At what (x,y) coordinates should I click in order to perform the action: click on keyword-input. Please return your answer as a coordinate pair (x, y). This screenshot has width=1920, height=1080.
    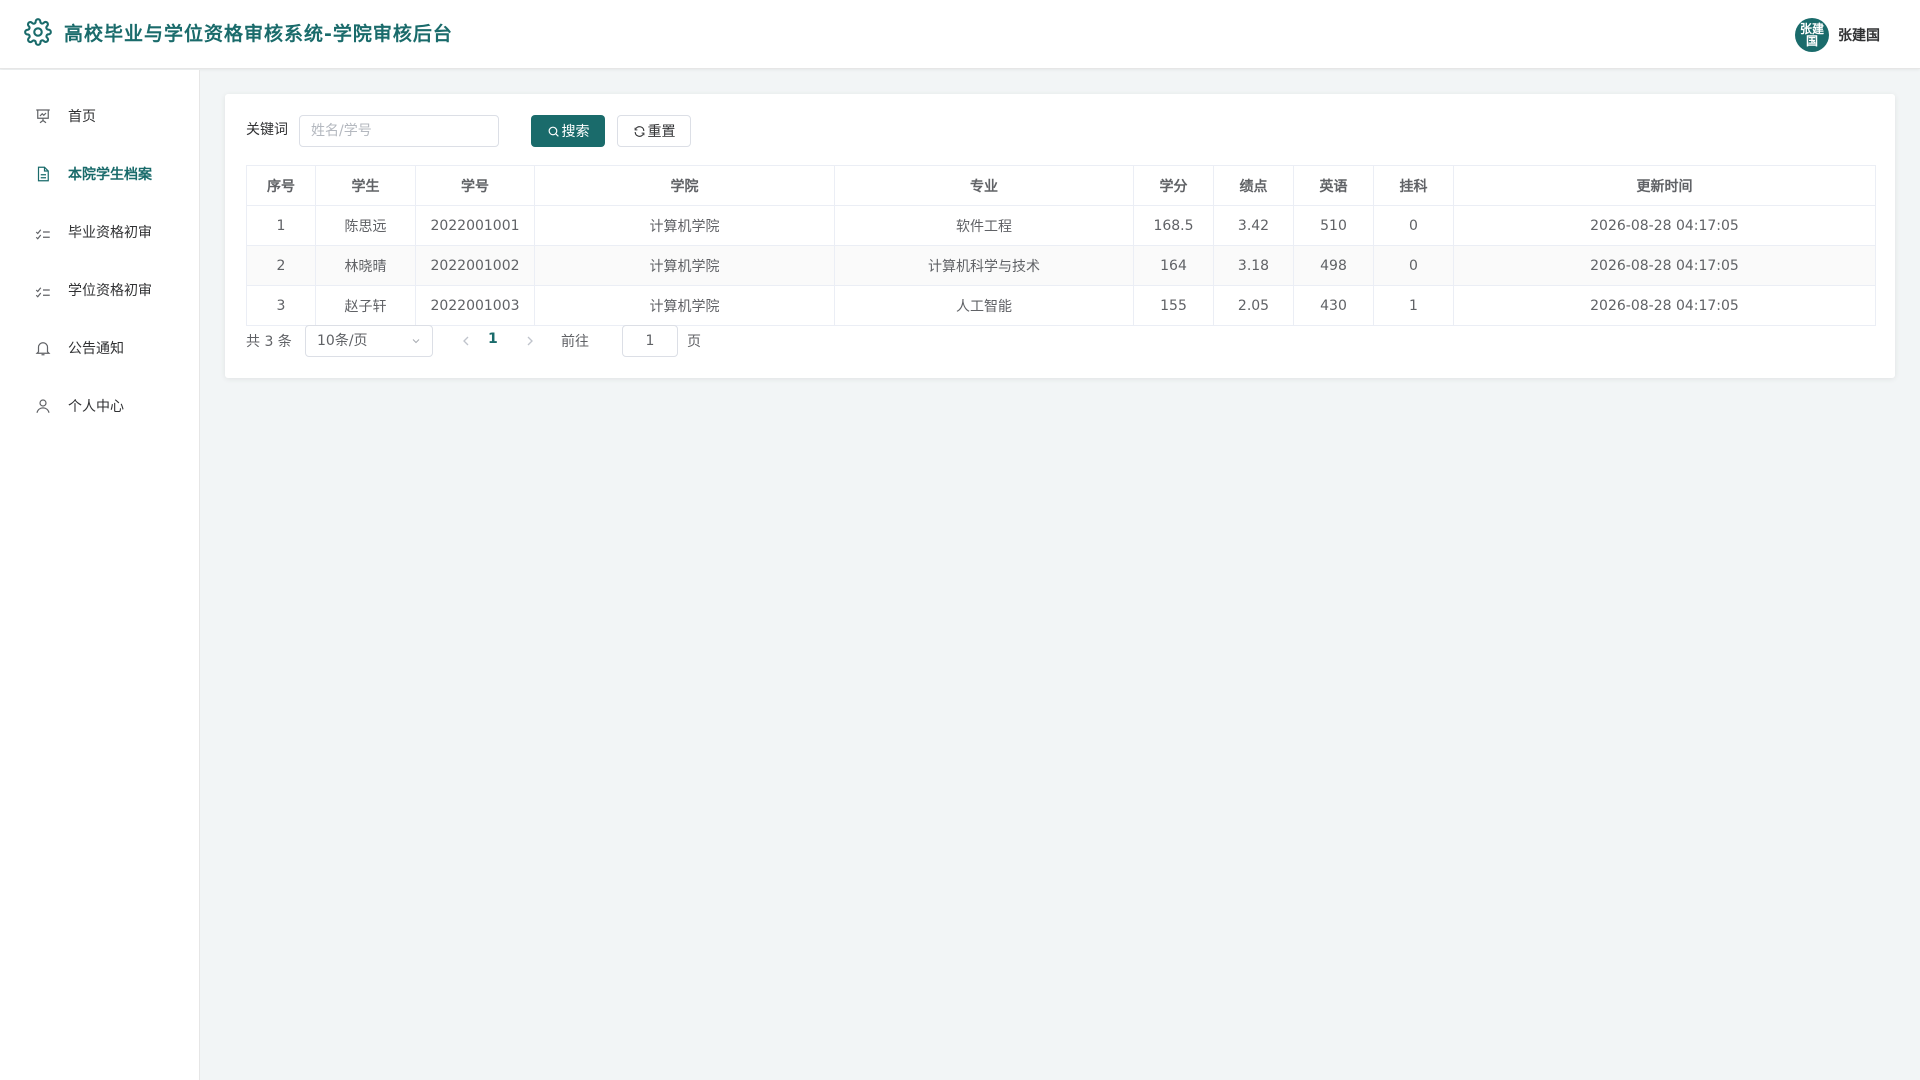
    Looking at the image, I should click on (399, 131).